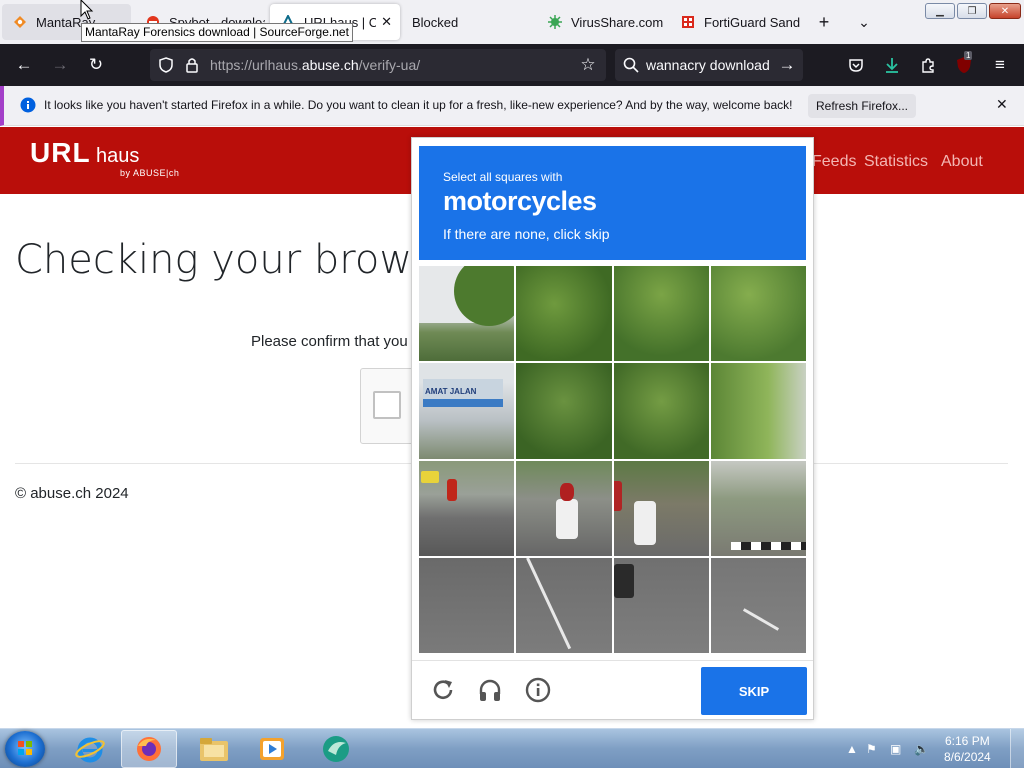 The image size is (1024, 768). What do you see at coordinates (25, 749) in the screenshot?
I see `start-button-windows-icon` at bounding box center [25, 749].